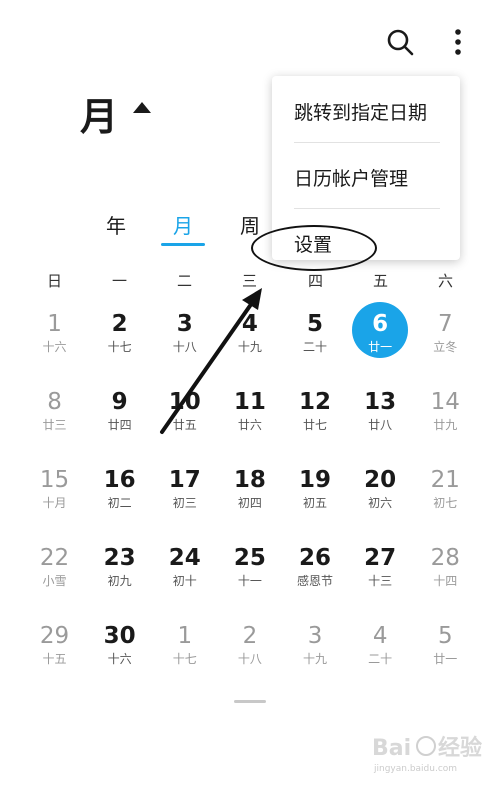 The height and width of the screenshot is (787, 500). I want to click on calendar-week-row: 22 小雪 23 初九 24 初十 25 十一 26 感恩节 27 十三 28 十四, so click(250, 576).